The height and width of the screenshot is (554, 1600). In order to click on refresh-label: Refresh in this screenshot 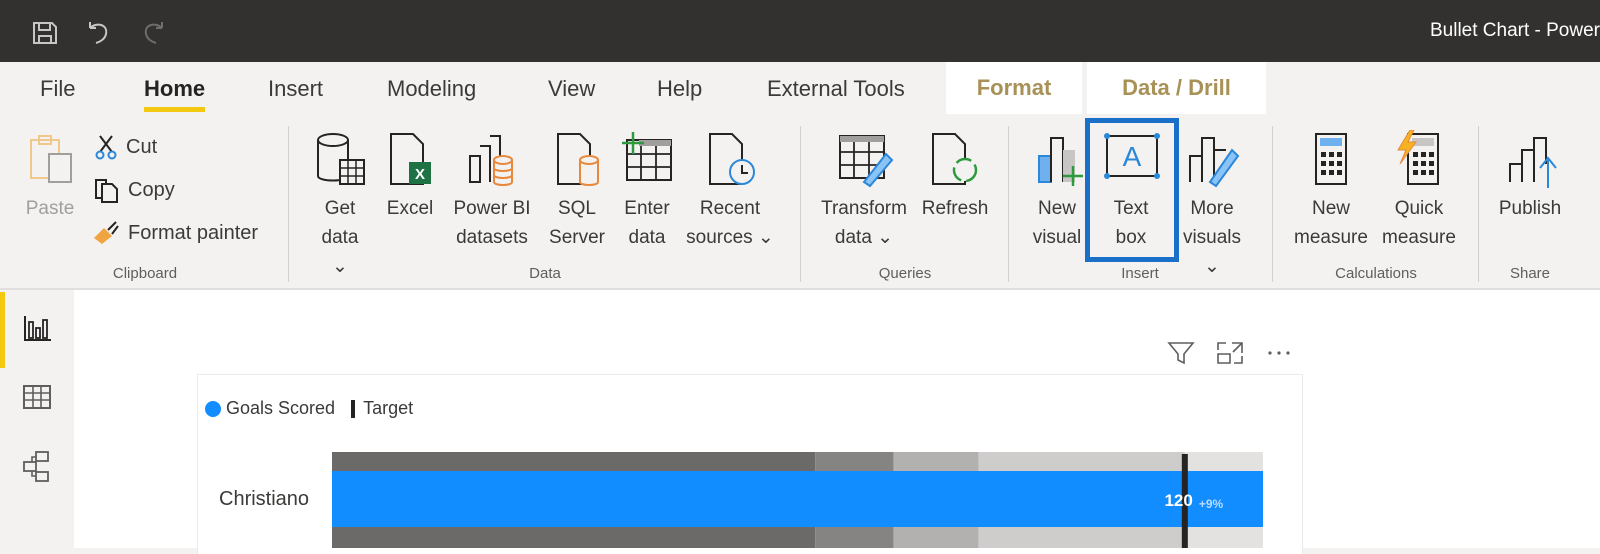, I will do `click(955, 208)`.